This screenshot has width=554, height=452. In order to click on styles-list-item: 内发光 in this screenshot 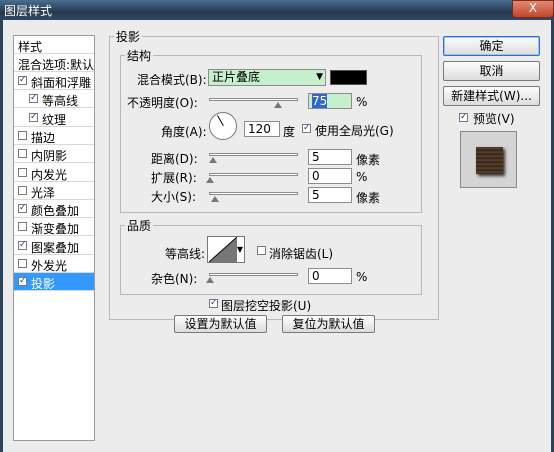, I will do `click(54, 173)`.